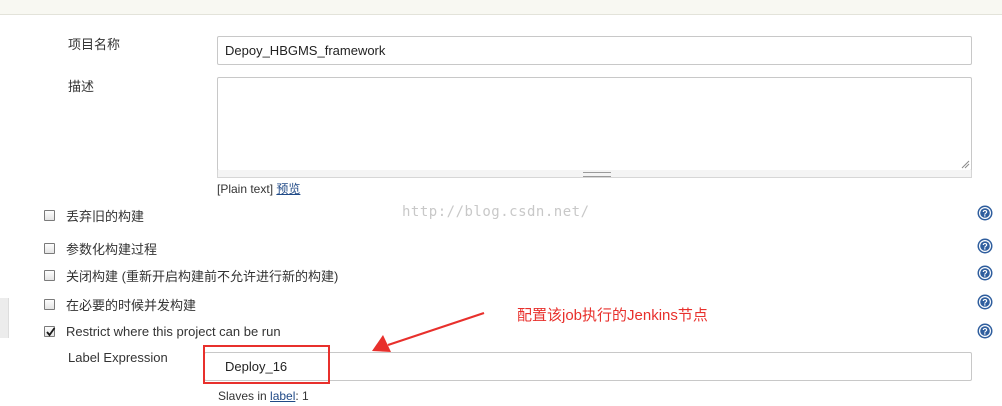  I want to click on option-discard-old-builds: 丢弃旧的构建, so click(94, 215).